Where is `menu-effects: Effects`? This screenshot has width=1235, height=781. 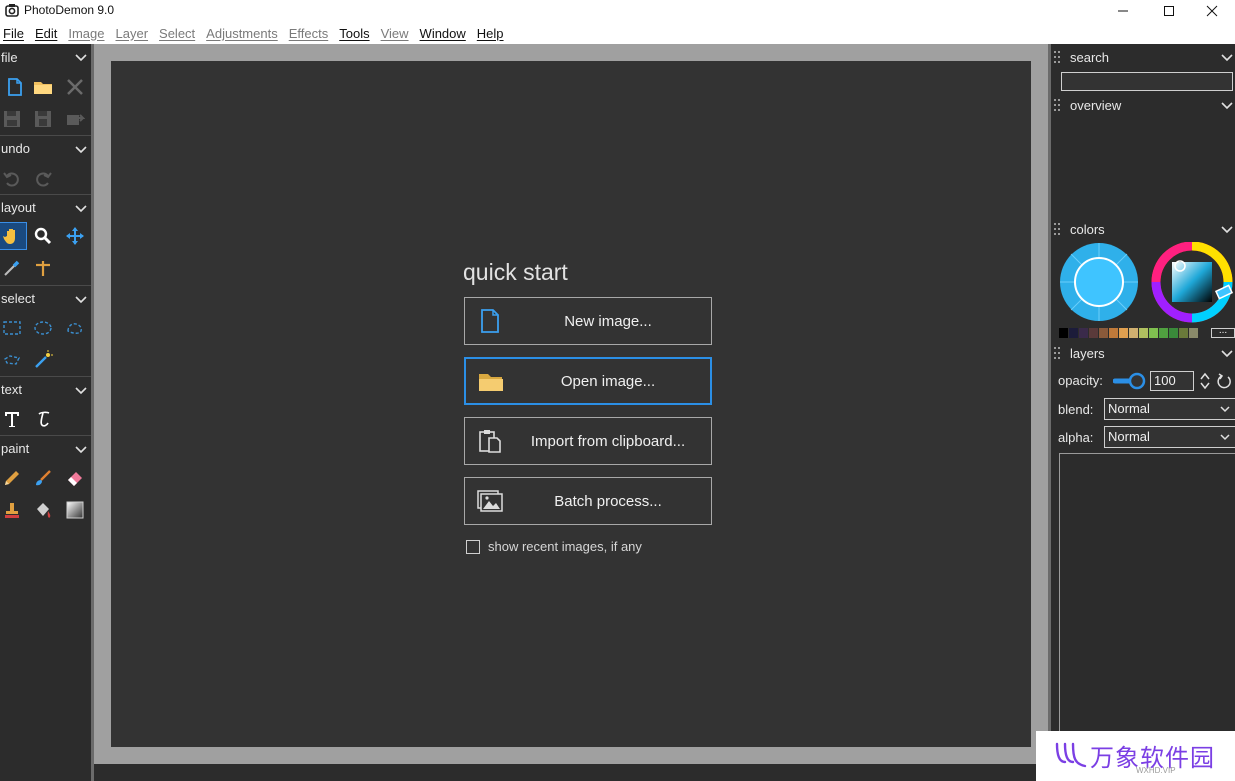 menu-effects: Effects is located at coordinates (310, 33).